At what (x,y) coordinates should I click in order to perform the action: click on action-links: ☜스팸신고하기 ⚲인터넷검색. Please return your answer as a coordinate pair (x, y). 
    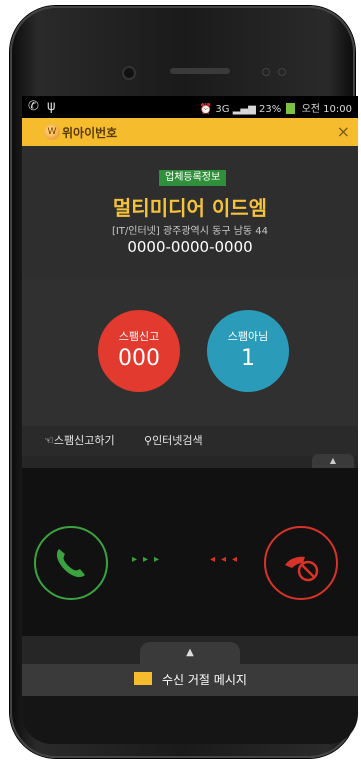
    Looking at the image, I should click on (190, 441).